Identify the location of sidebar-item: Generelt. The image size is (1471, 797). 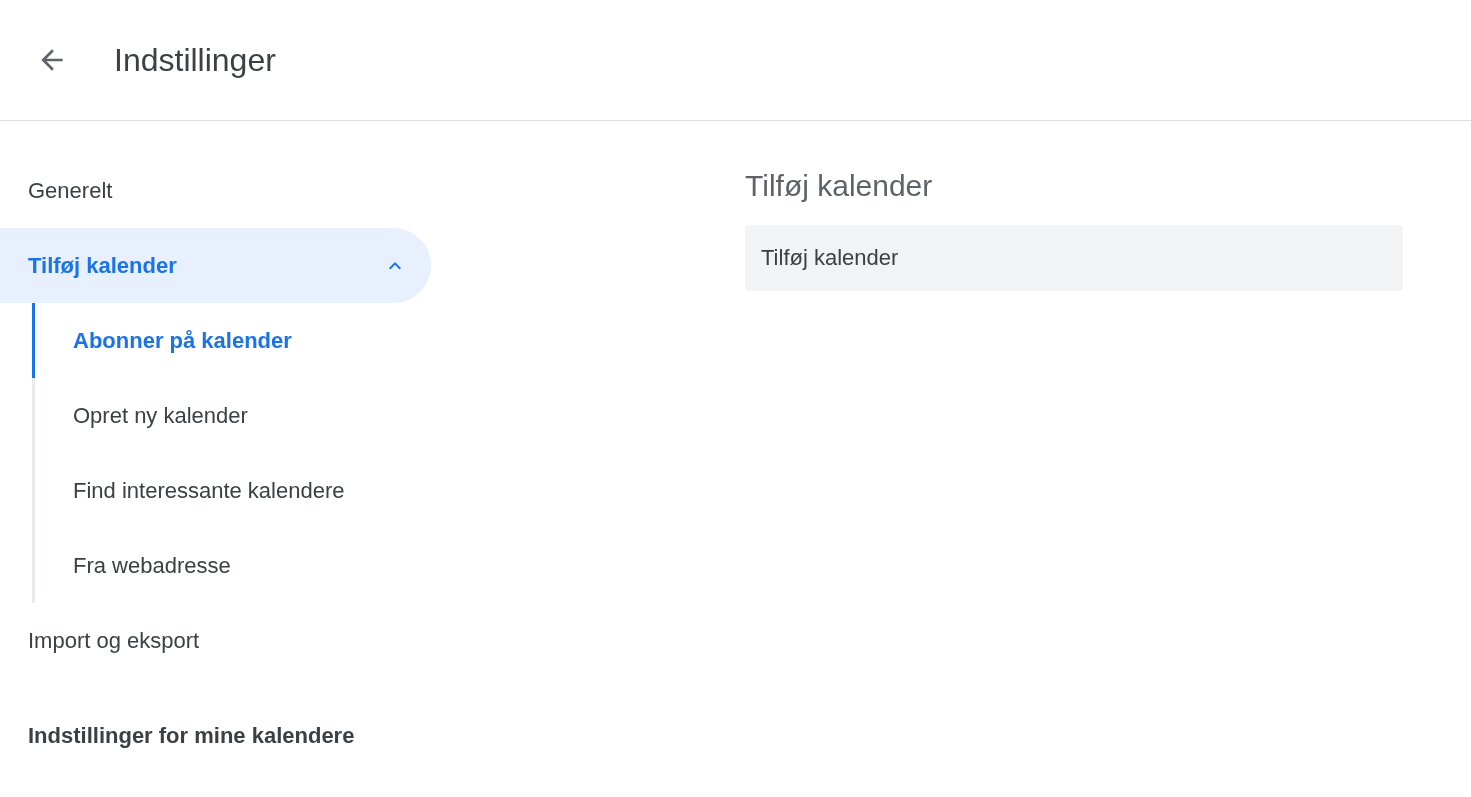
(215, 190).